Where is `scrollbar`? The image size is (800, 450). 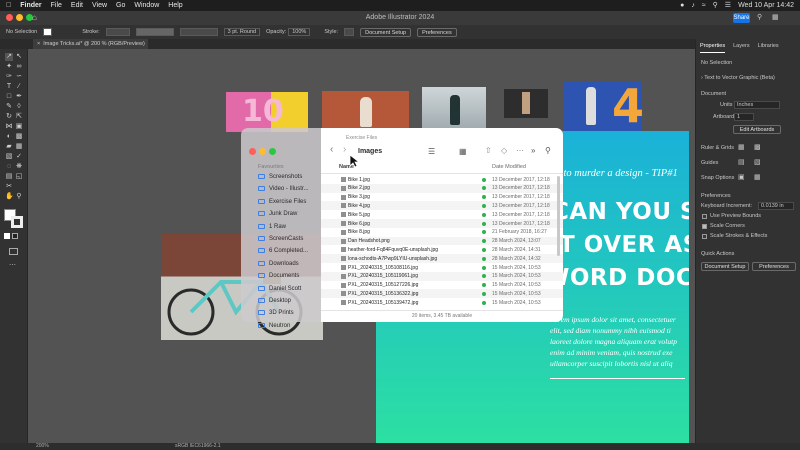 scrollbar is located at coordinates (558, 216).